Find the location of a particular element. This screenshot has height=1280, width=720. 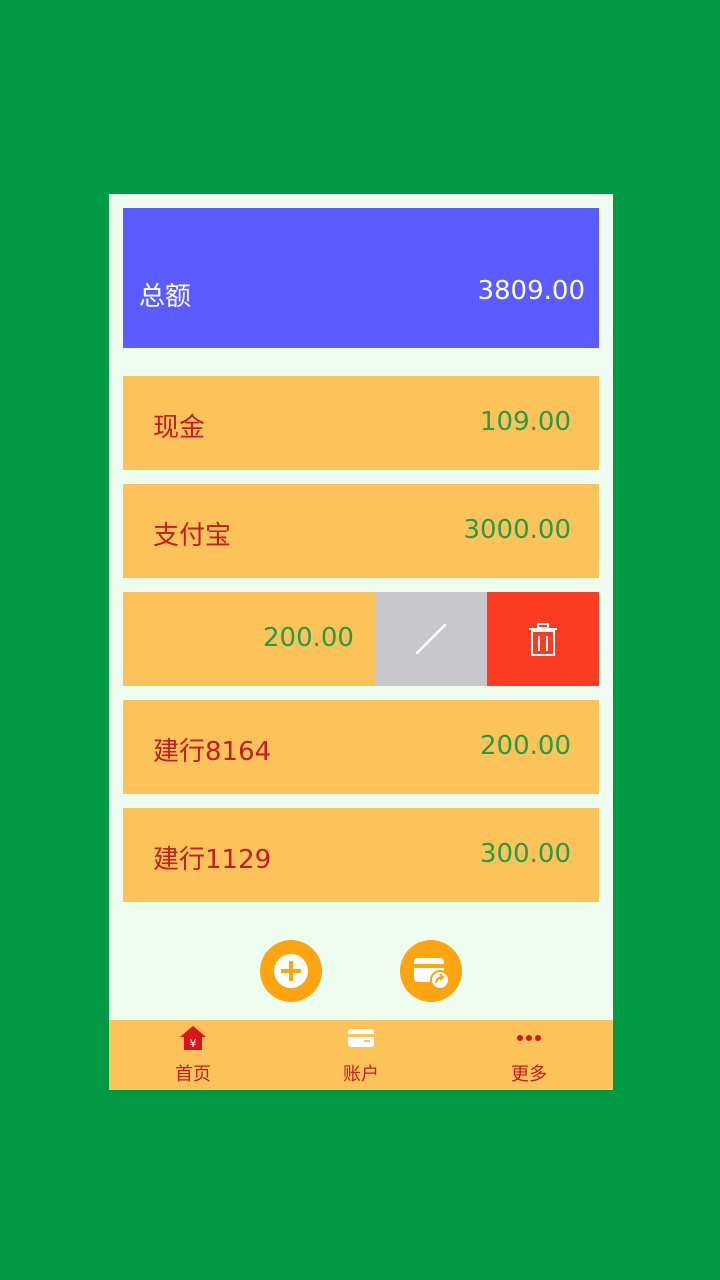

tab-label: 首页 is located at coordinates (193, 1074).